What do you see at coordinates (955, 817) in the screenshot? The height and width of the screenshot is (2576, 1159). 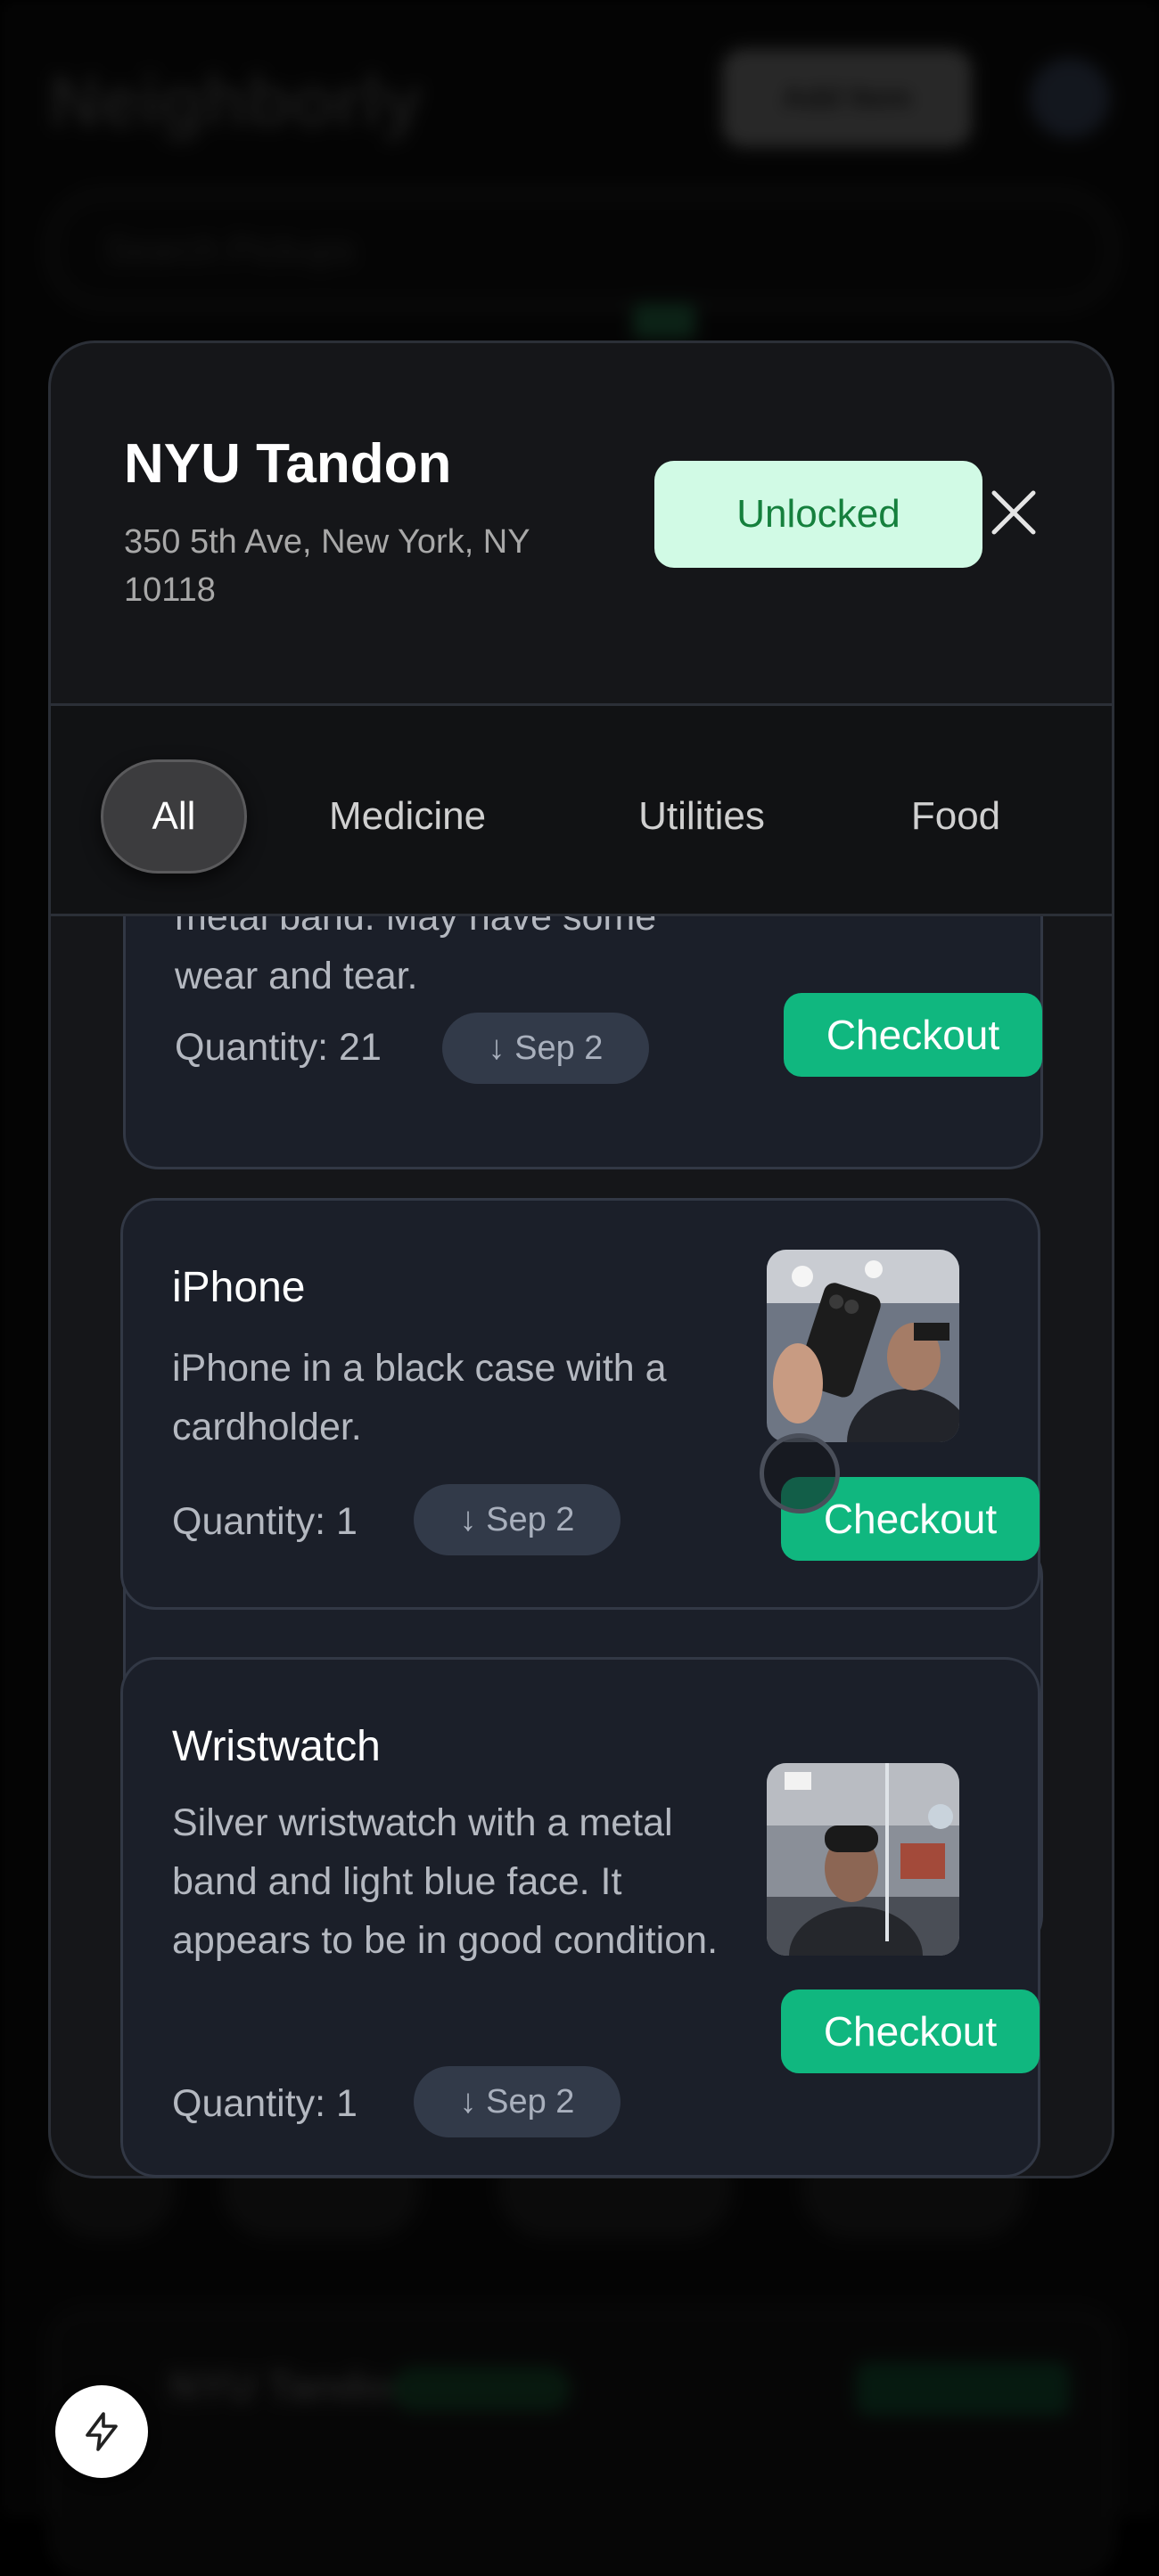 I see `tab-food: Food` at bounding box center [955, 817].